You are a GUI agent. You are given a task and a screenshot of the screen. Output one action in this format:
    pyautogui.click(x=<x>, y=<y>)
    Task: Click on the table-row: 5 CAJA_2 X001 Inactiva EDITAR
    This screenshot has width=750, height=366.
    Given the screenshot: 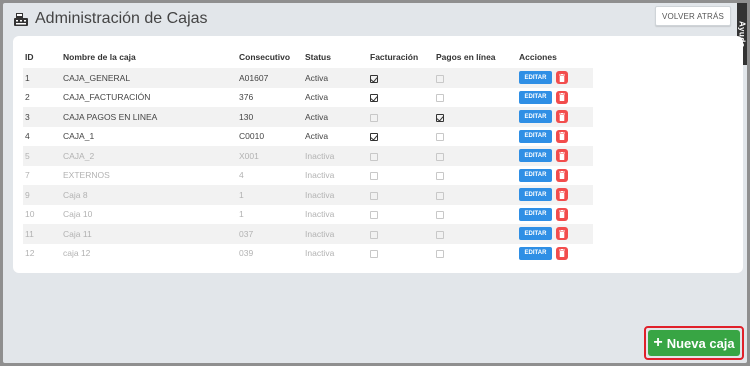 What is the action you would take?
    pyautogui.click(x=308, y=156)
    